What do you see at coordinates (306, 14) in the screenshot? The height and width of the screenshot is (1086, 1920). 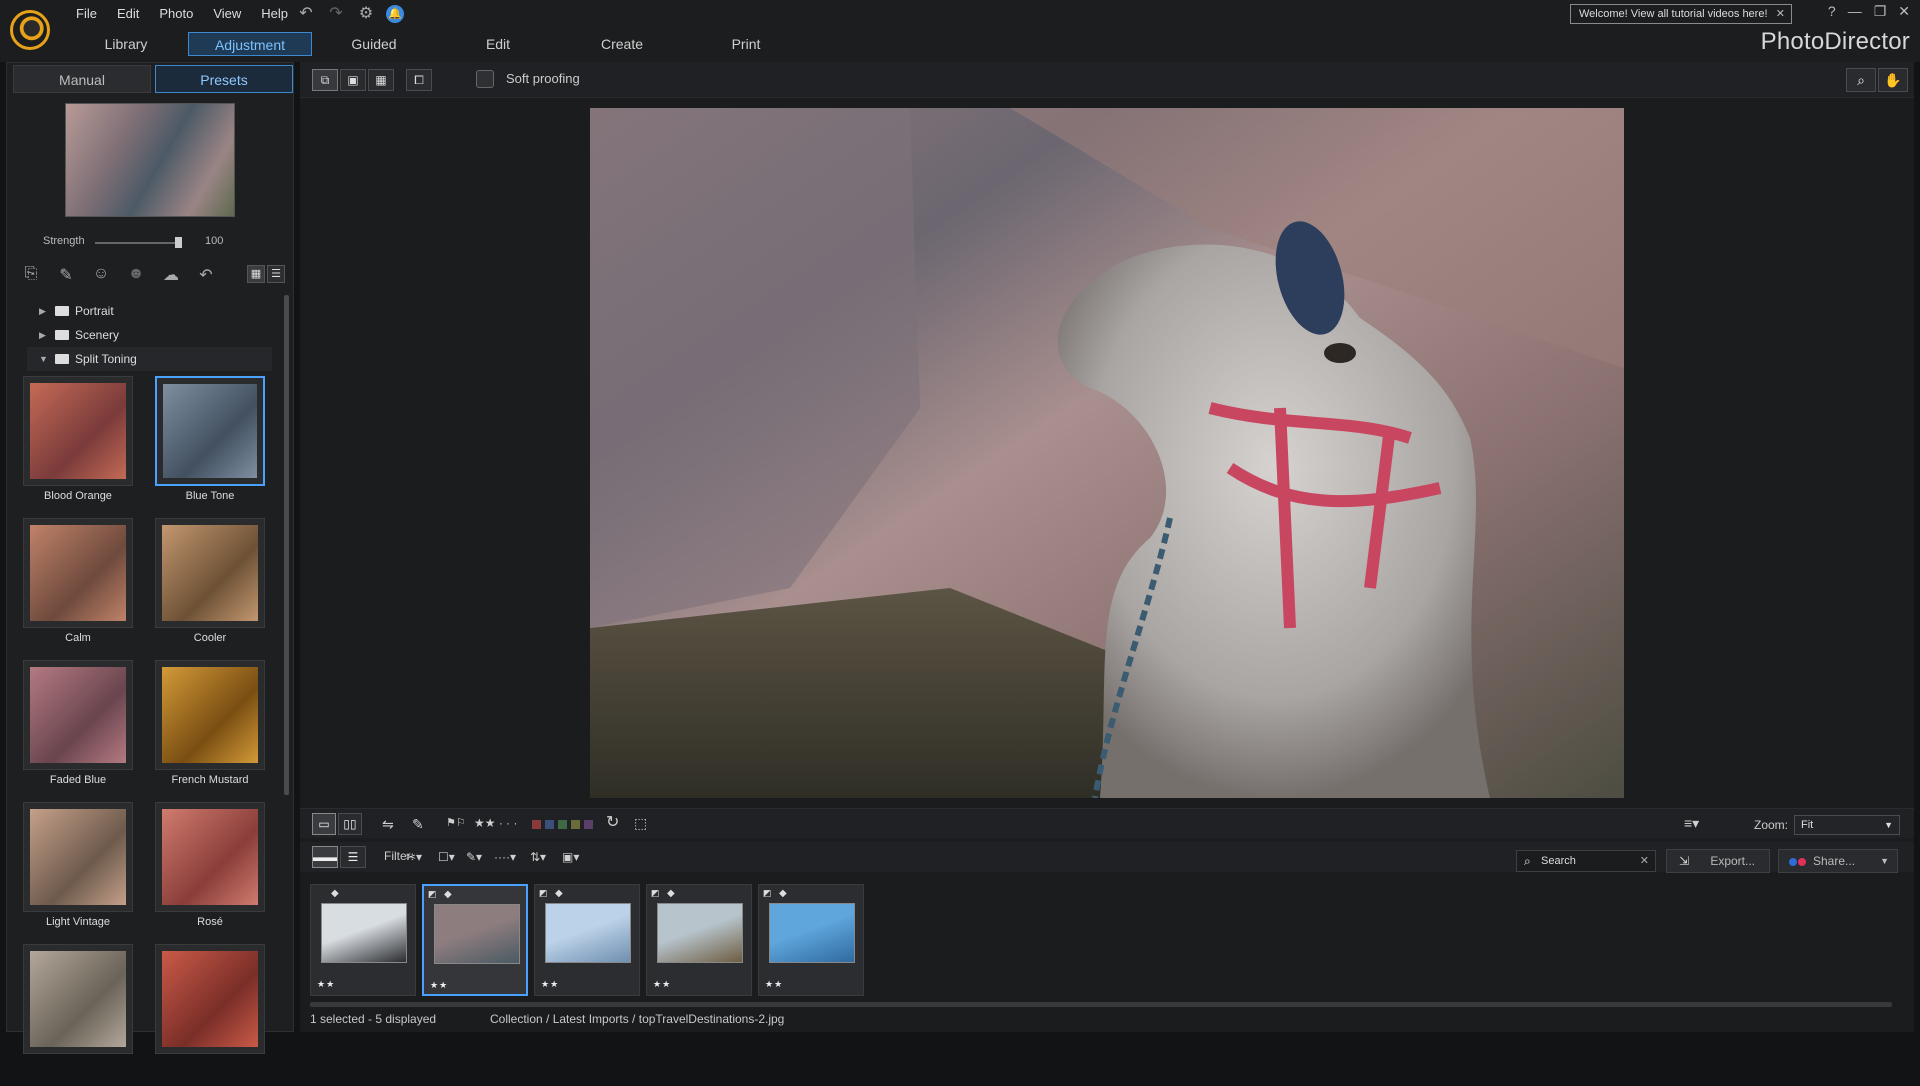 I see `undo-icon: ↶` at bounding box center [306, 14].